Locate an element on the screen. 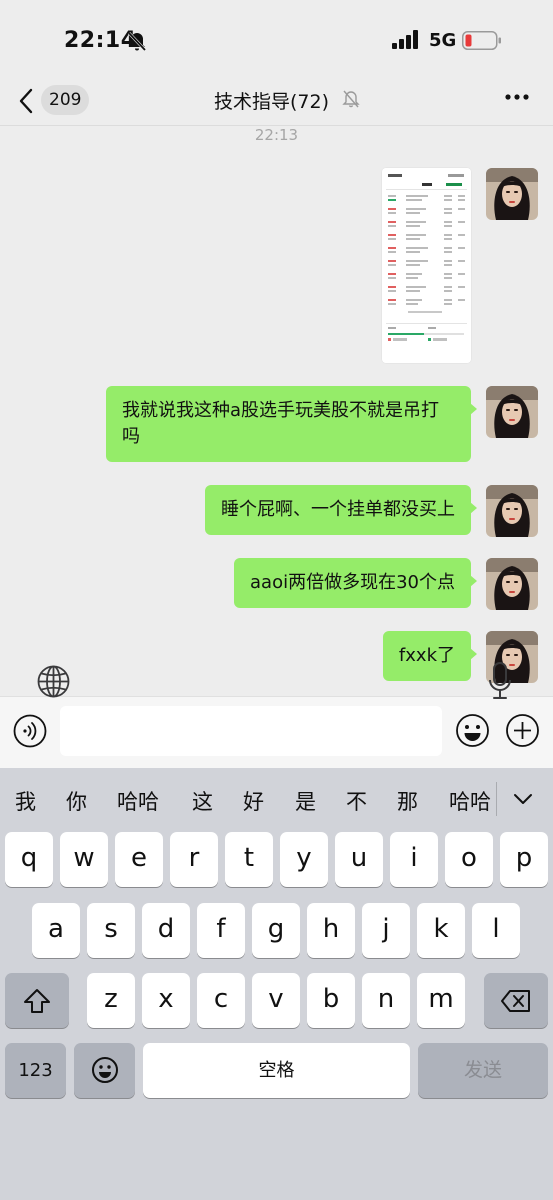 Image resolution: width=553 pixels, height=1200 pixels. key-v: v is located at coordinates (276, 1000).